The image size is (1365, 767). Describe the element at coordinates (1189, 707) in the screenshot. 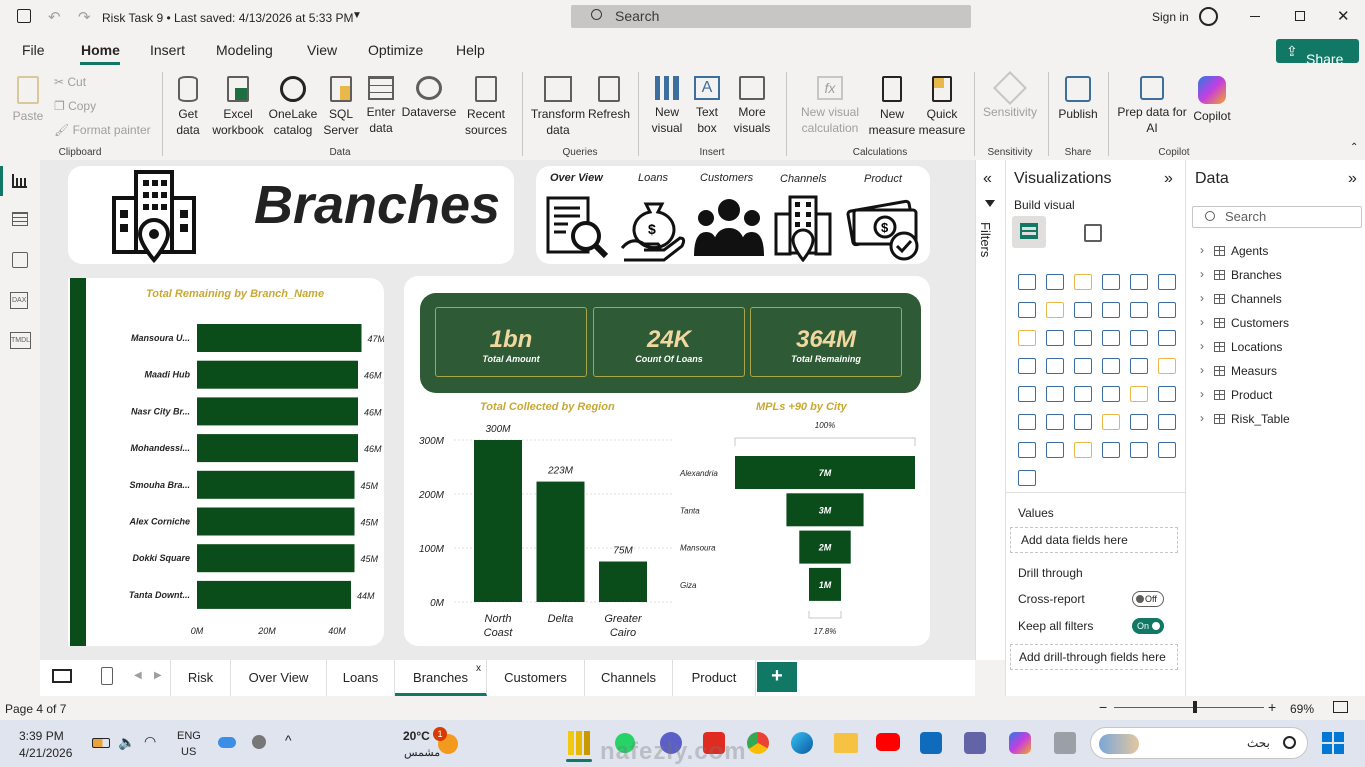

I see `zoom-slider-track` at that location.